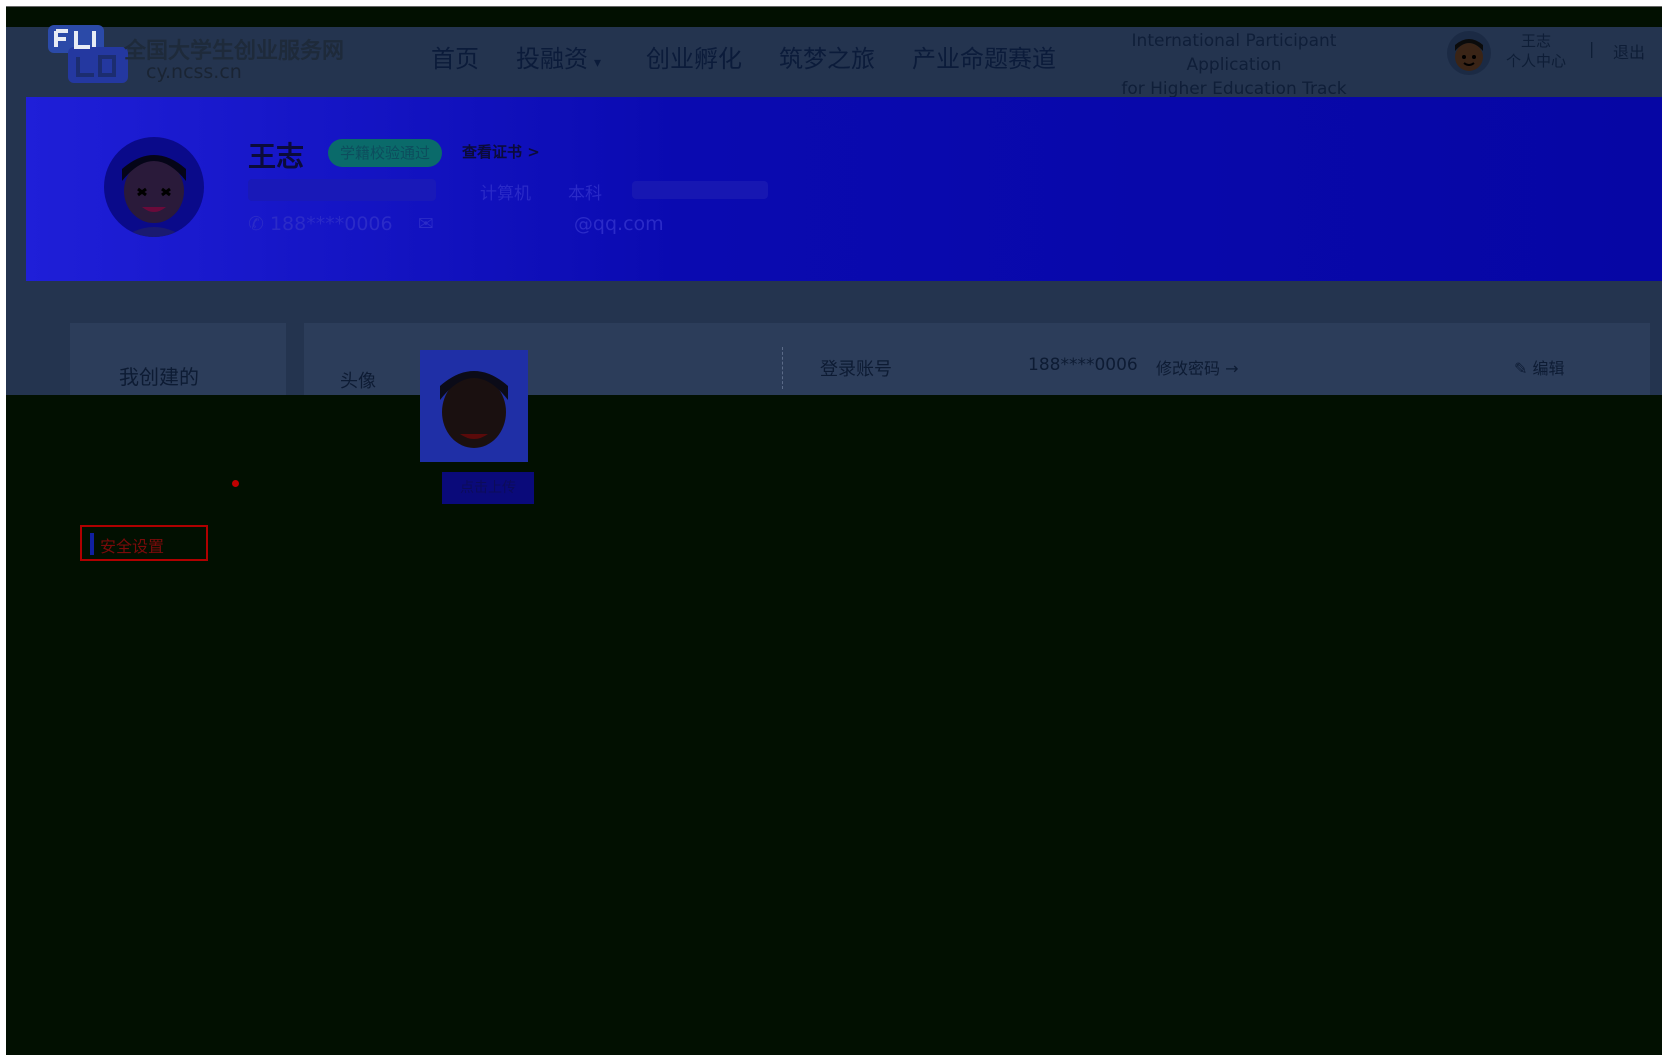 This screenshot has height=1055, width=1662. I want to click on sidebar-item-label: 安全设置, so click(132, 546).